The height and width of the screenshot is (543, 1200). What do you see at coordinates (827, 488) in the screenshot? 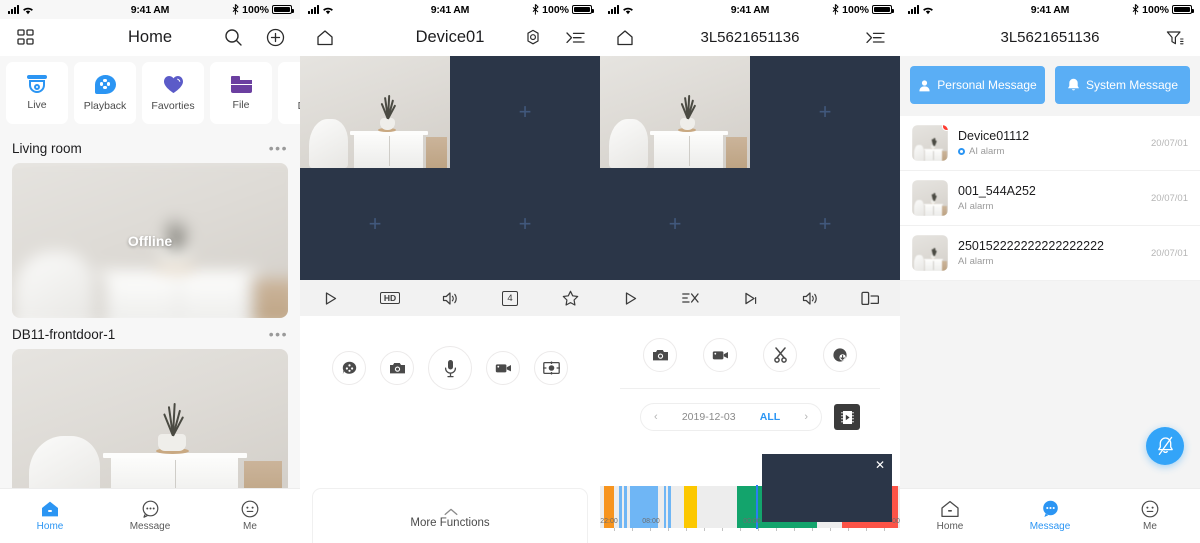
I see `timeline-popup: ✕` at bounding box center [827, 488].